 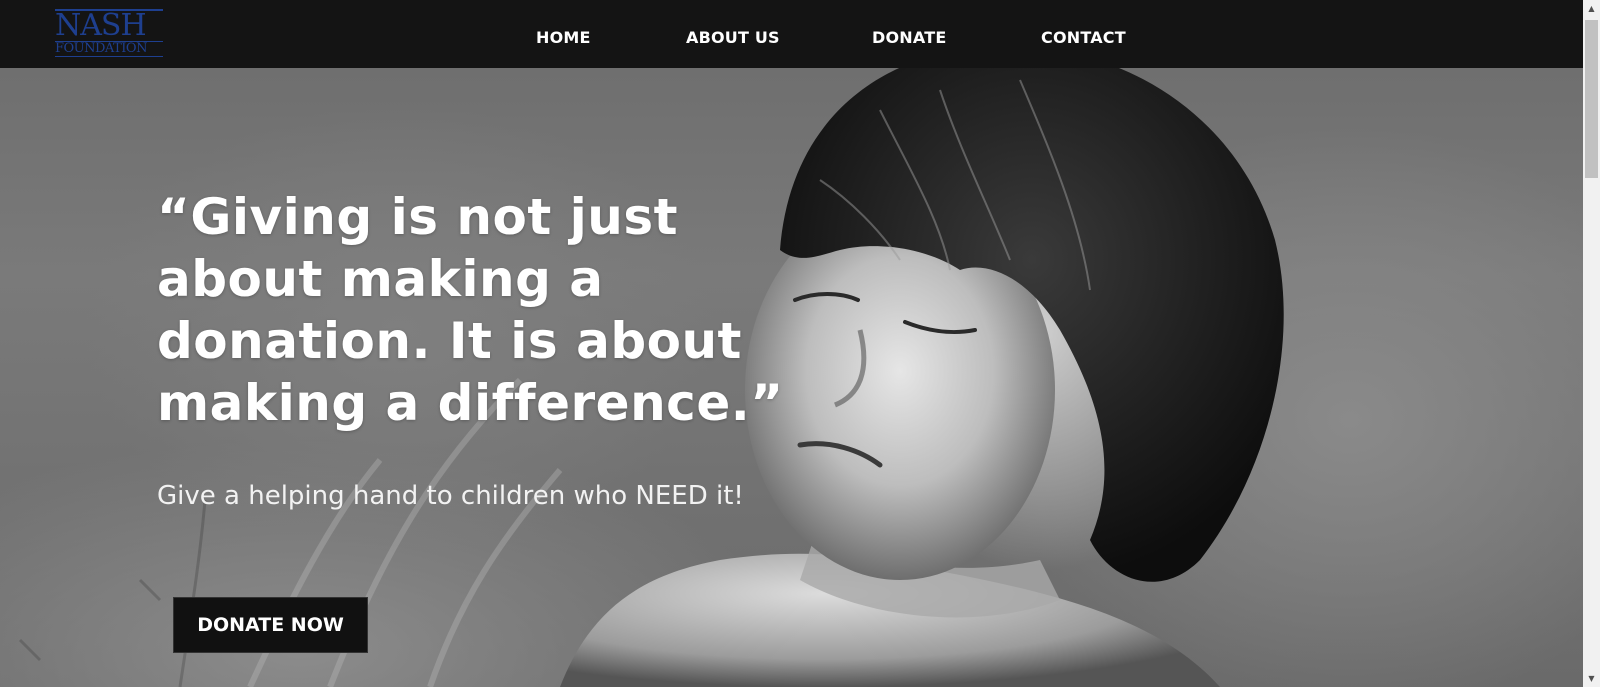 I want to click on nav-item-about-us: ABOUT US, so click(x=733, y=37).